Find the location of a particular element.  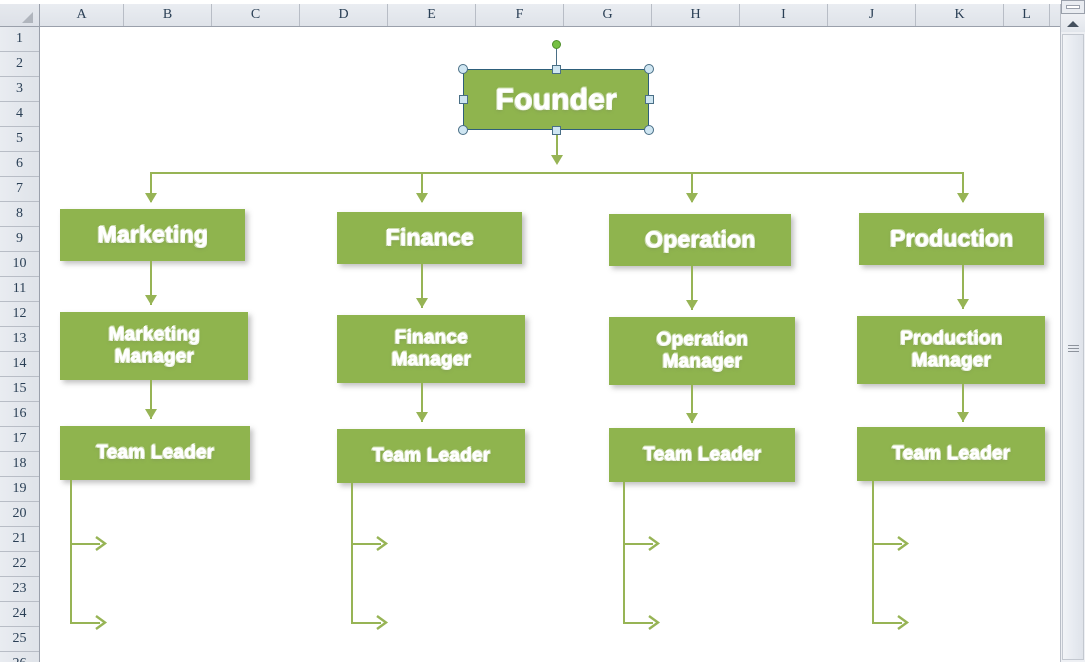

row-header-11: 11 is located at coordinates (19, 289).